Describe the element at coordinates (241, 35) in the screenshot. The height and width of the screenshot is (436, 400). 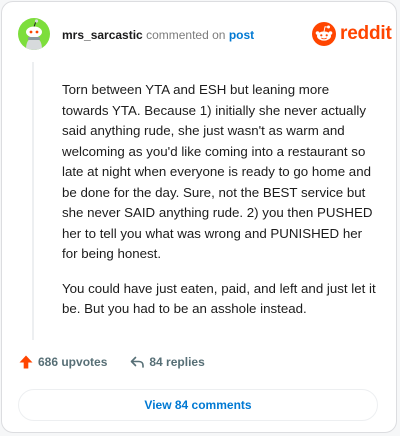
I see `post-link: post` at that location.